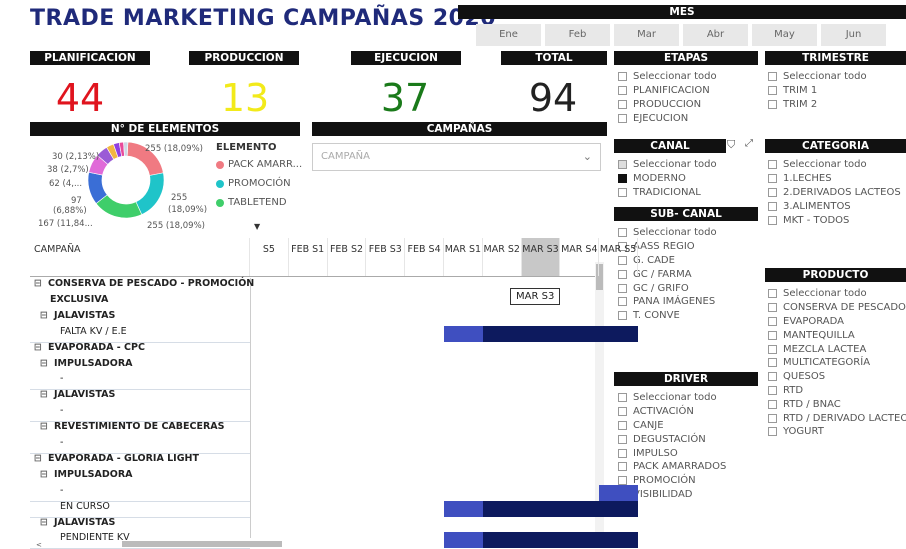  I want to click on month-ene: Ene, so click(508, 35).